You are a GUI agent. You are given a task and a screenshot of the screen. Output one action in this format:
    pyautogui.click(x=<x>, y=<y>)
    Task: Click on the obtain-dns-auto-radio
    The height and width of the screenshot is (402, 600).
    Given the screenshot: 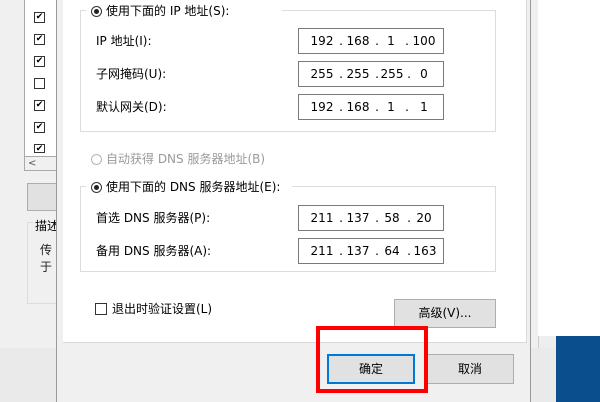 What is the action you would take?
    pyautogui.click(x=96, y=159)
    